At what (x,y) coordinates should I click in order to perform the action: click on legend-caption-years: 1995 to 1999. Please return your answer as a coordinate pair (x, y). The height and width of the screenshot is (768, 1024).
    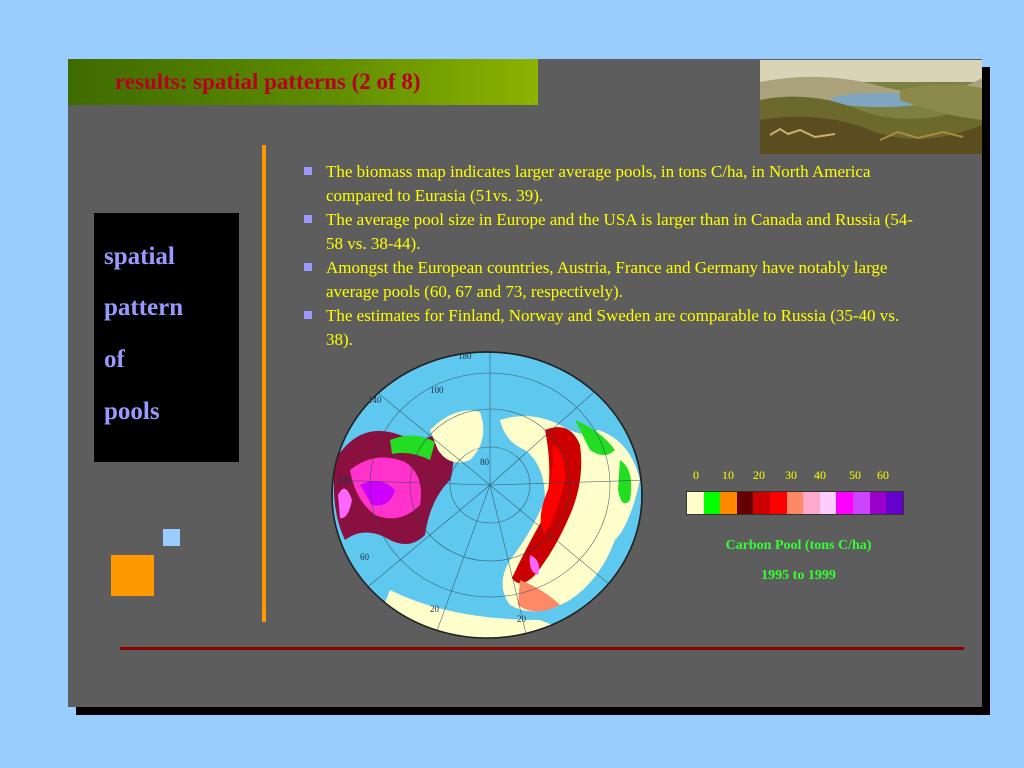
    Looking at the image, I should click on (798, 575).